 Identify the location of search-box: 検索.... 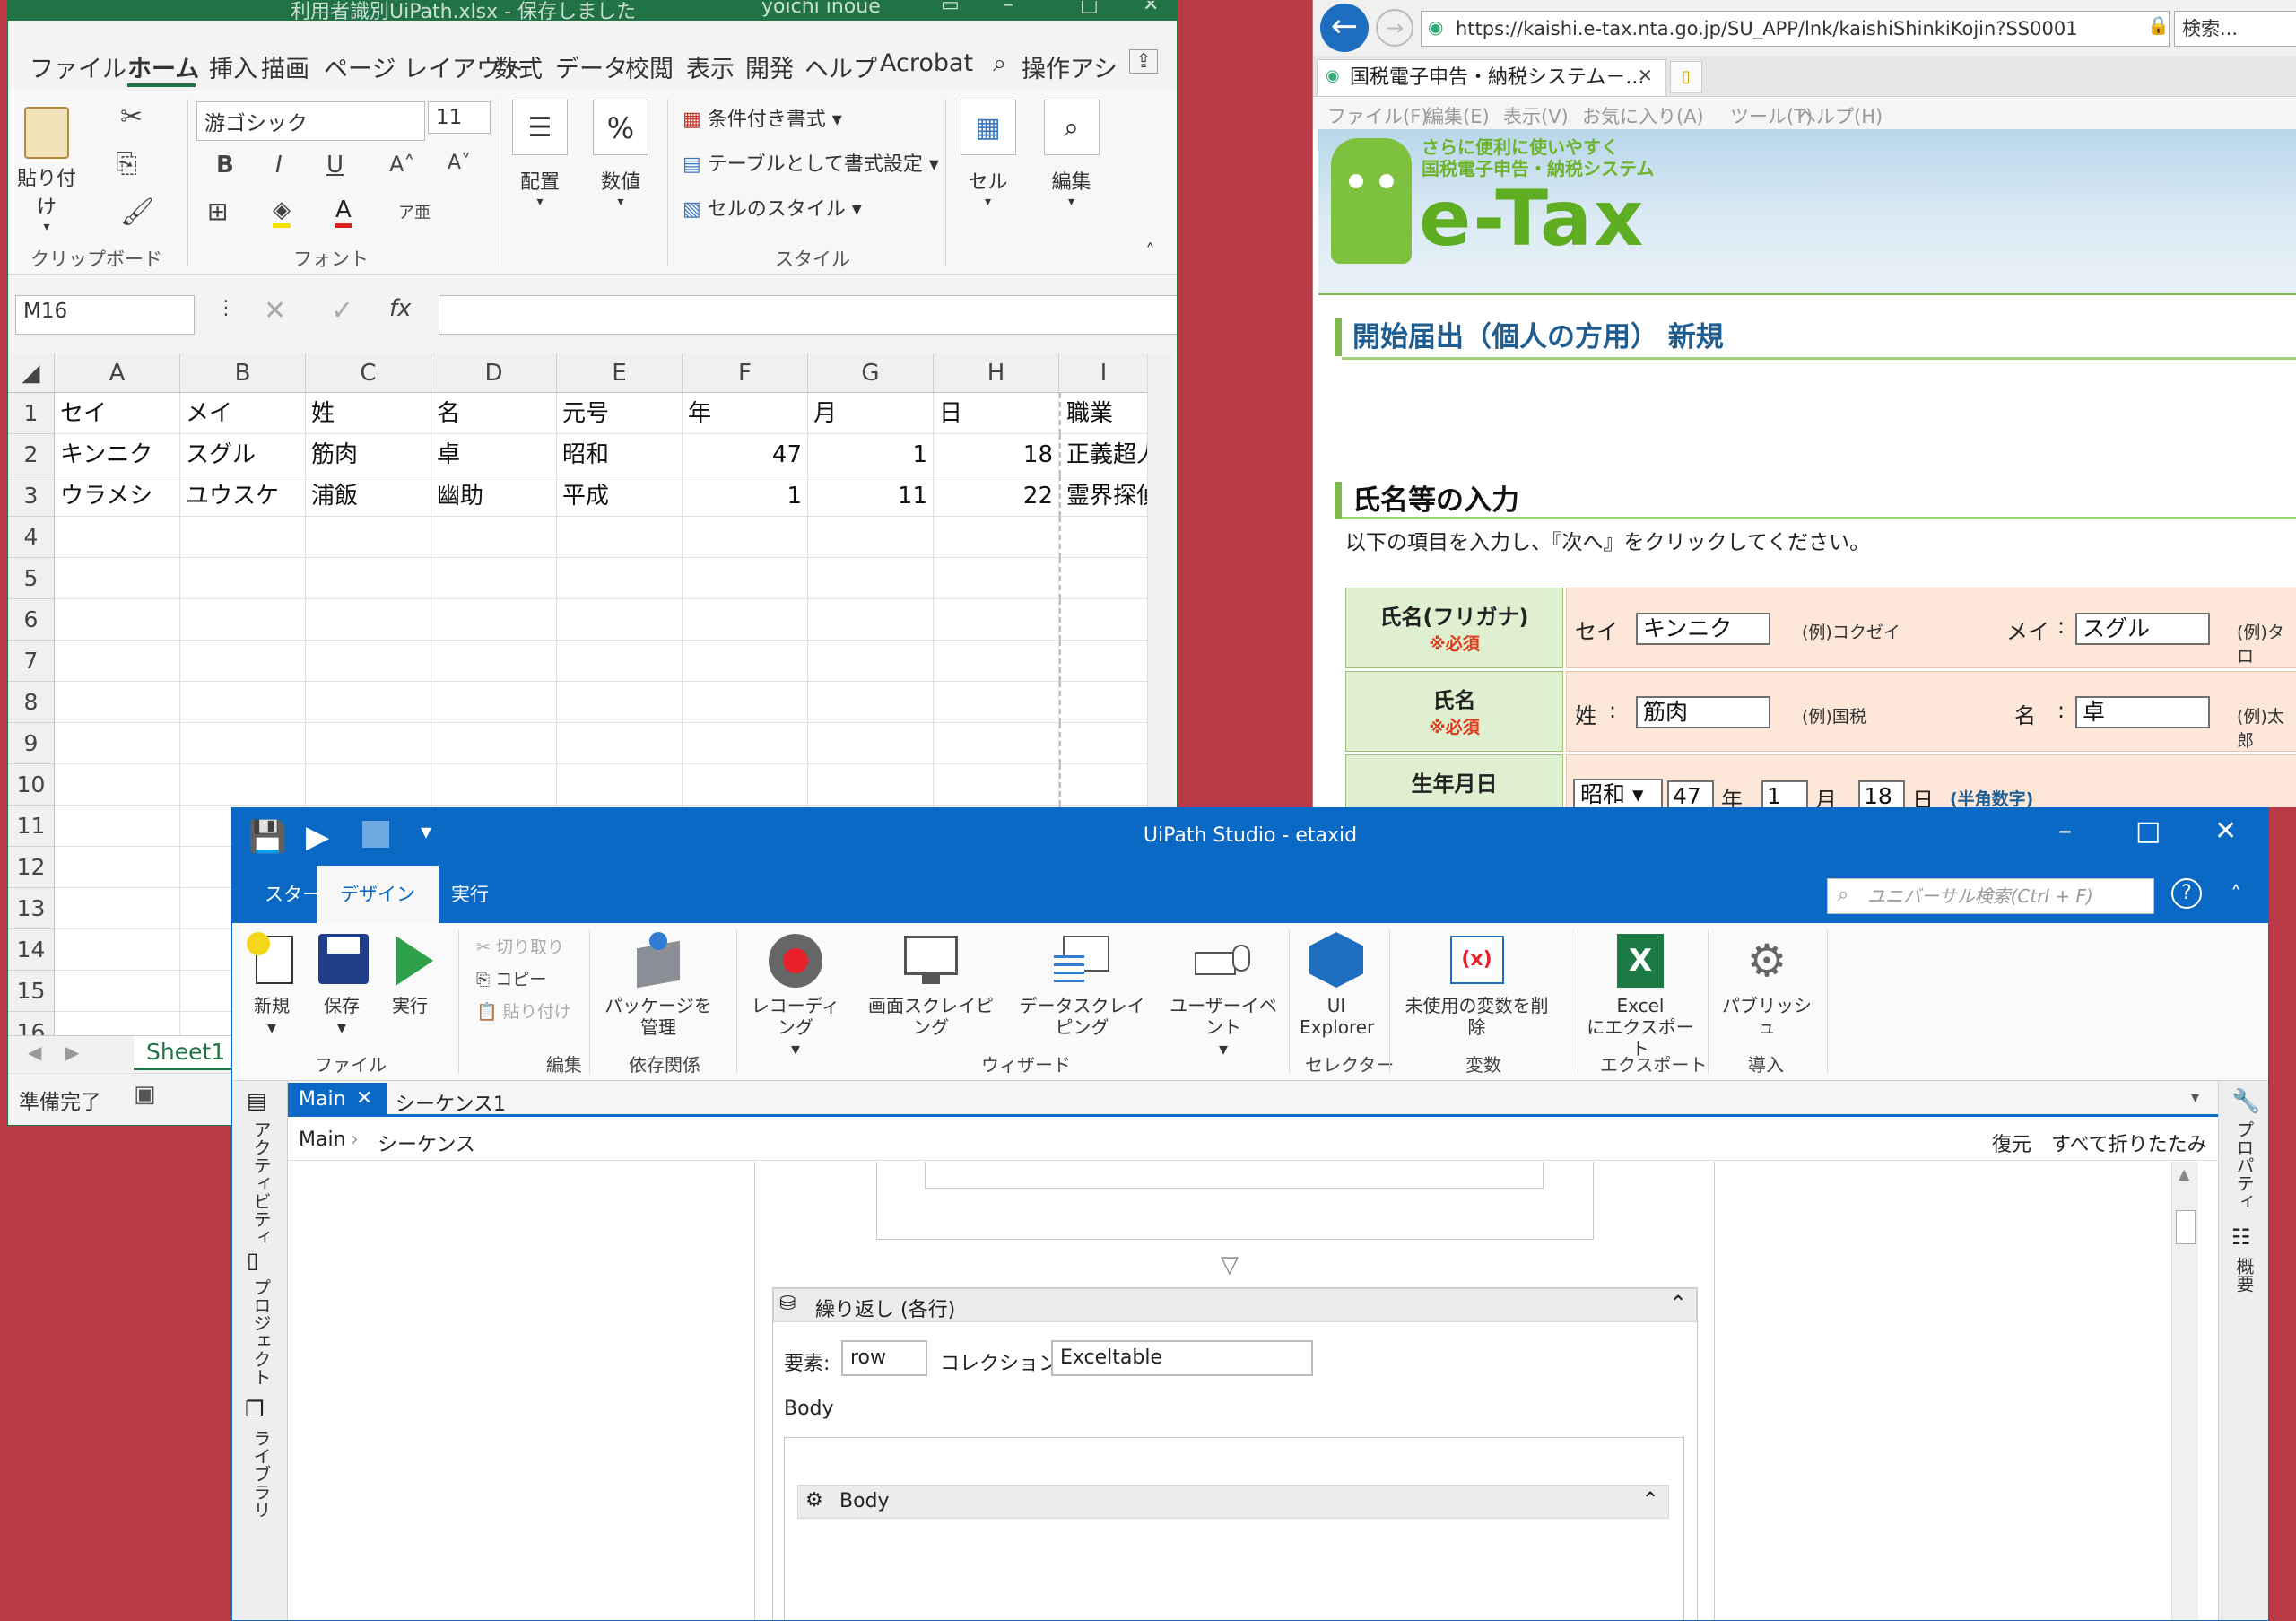
(2235, 29).